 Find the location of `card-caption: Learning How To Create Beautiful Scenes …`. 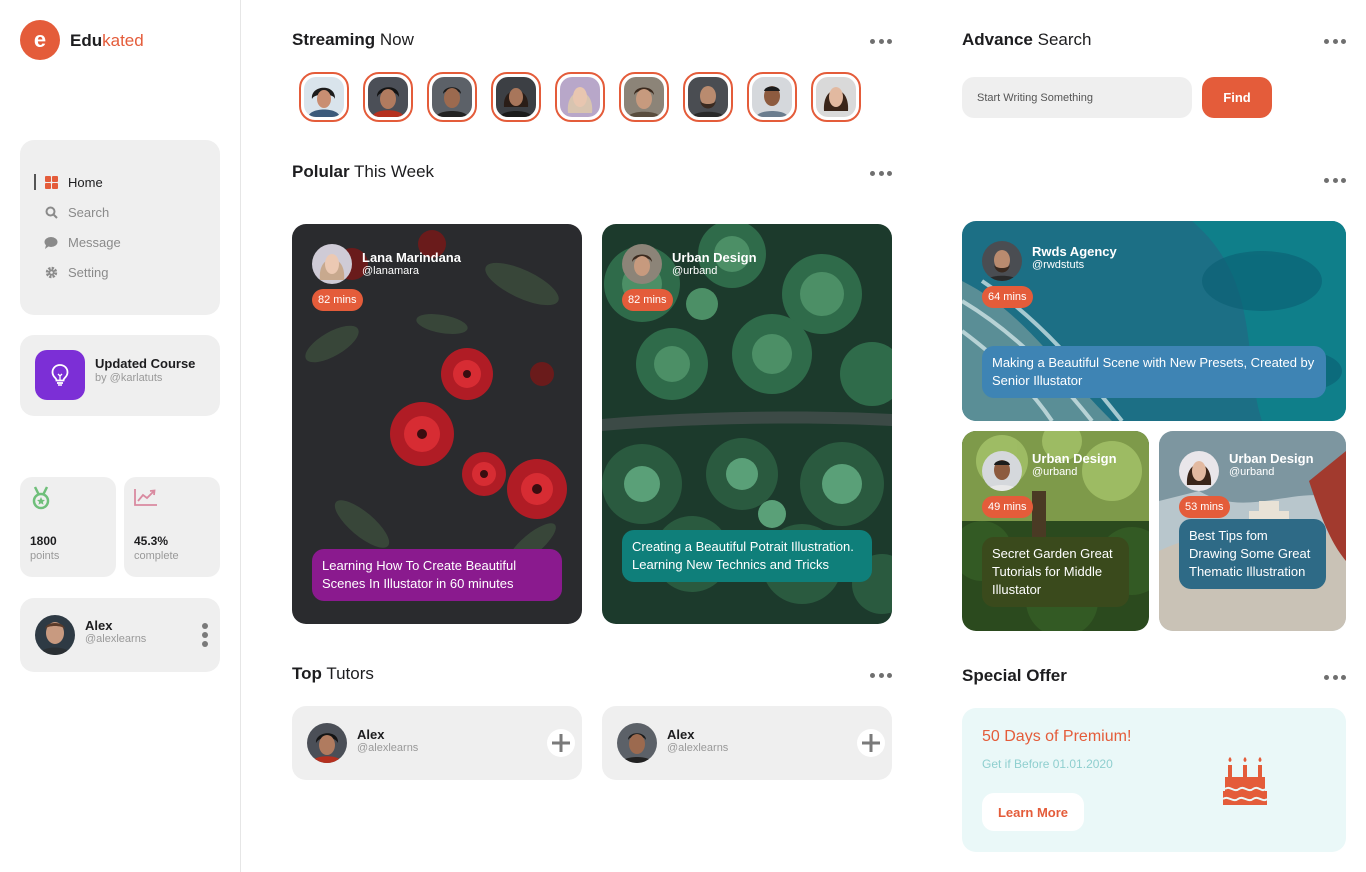

card-caption: Learning How To Create Beautiful Scenes … is located at coordinates (437, 575).